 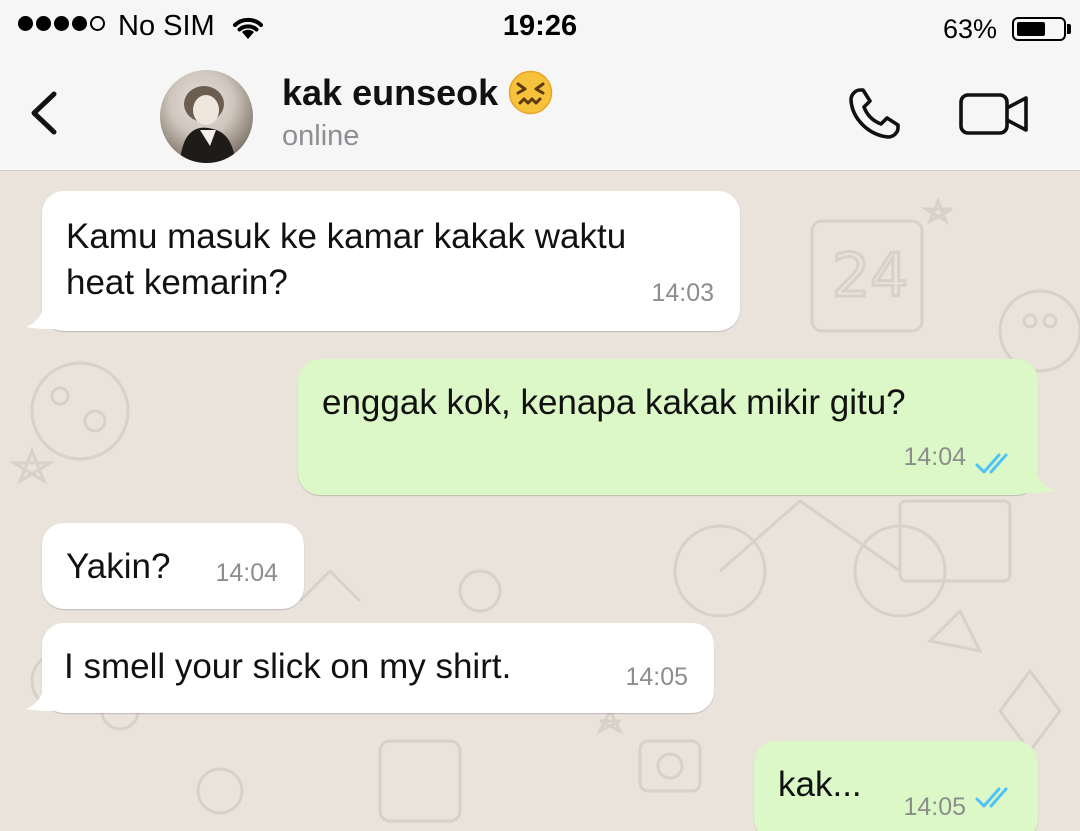 What do you see at coordinates (118, 566) in the screenshot?
I see `message-text: Yakin?` at bounding box center [118, 566].